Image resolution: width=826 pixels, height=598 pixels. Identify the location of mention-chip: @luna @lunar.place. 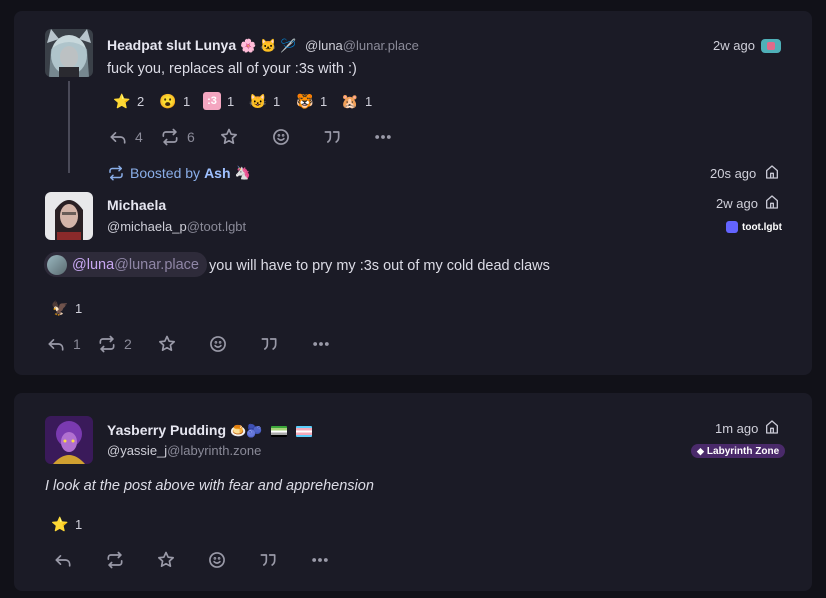
(125, 264).